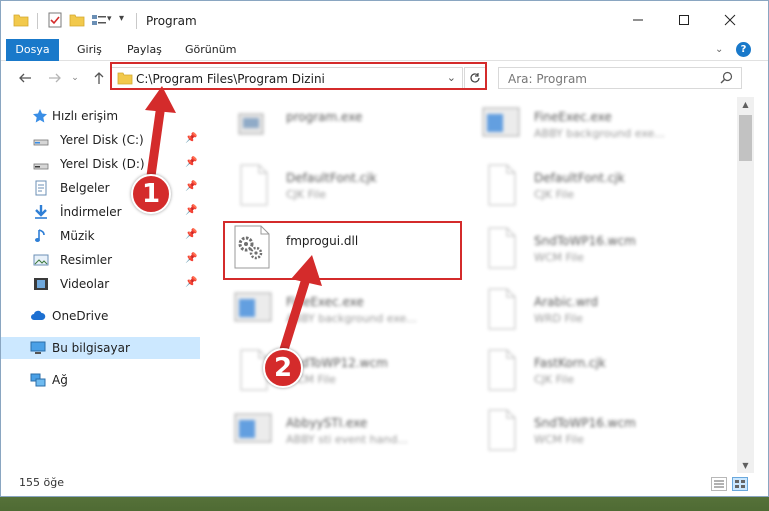 The height and width of the screenshot is (511, 769). I want to click on step-badge-2: 2, so click(283, 368).